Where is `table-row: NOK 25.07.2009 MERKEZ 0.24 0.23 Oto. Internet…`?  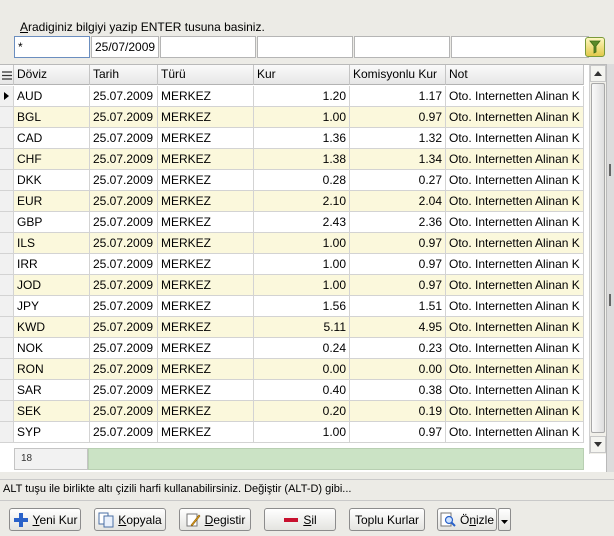
table-row: NOK 25.07.2009 MERKEZ 0.24 0.23 Oto. Internet… is located at coordinates (292, 348).